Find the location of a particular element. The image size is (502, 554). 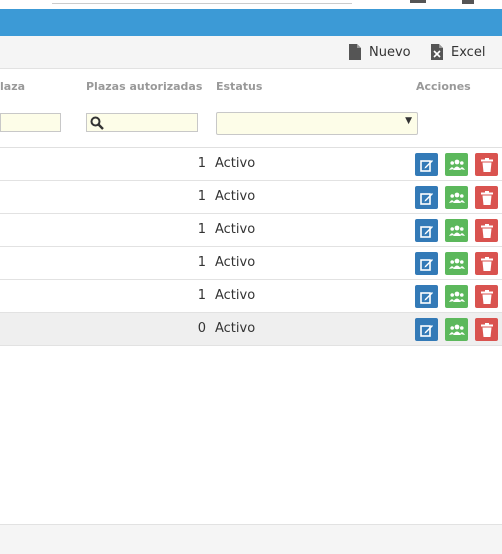

excel-button: Excel is located at coordinates (458, 52).